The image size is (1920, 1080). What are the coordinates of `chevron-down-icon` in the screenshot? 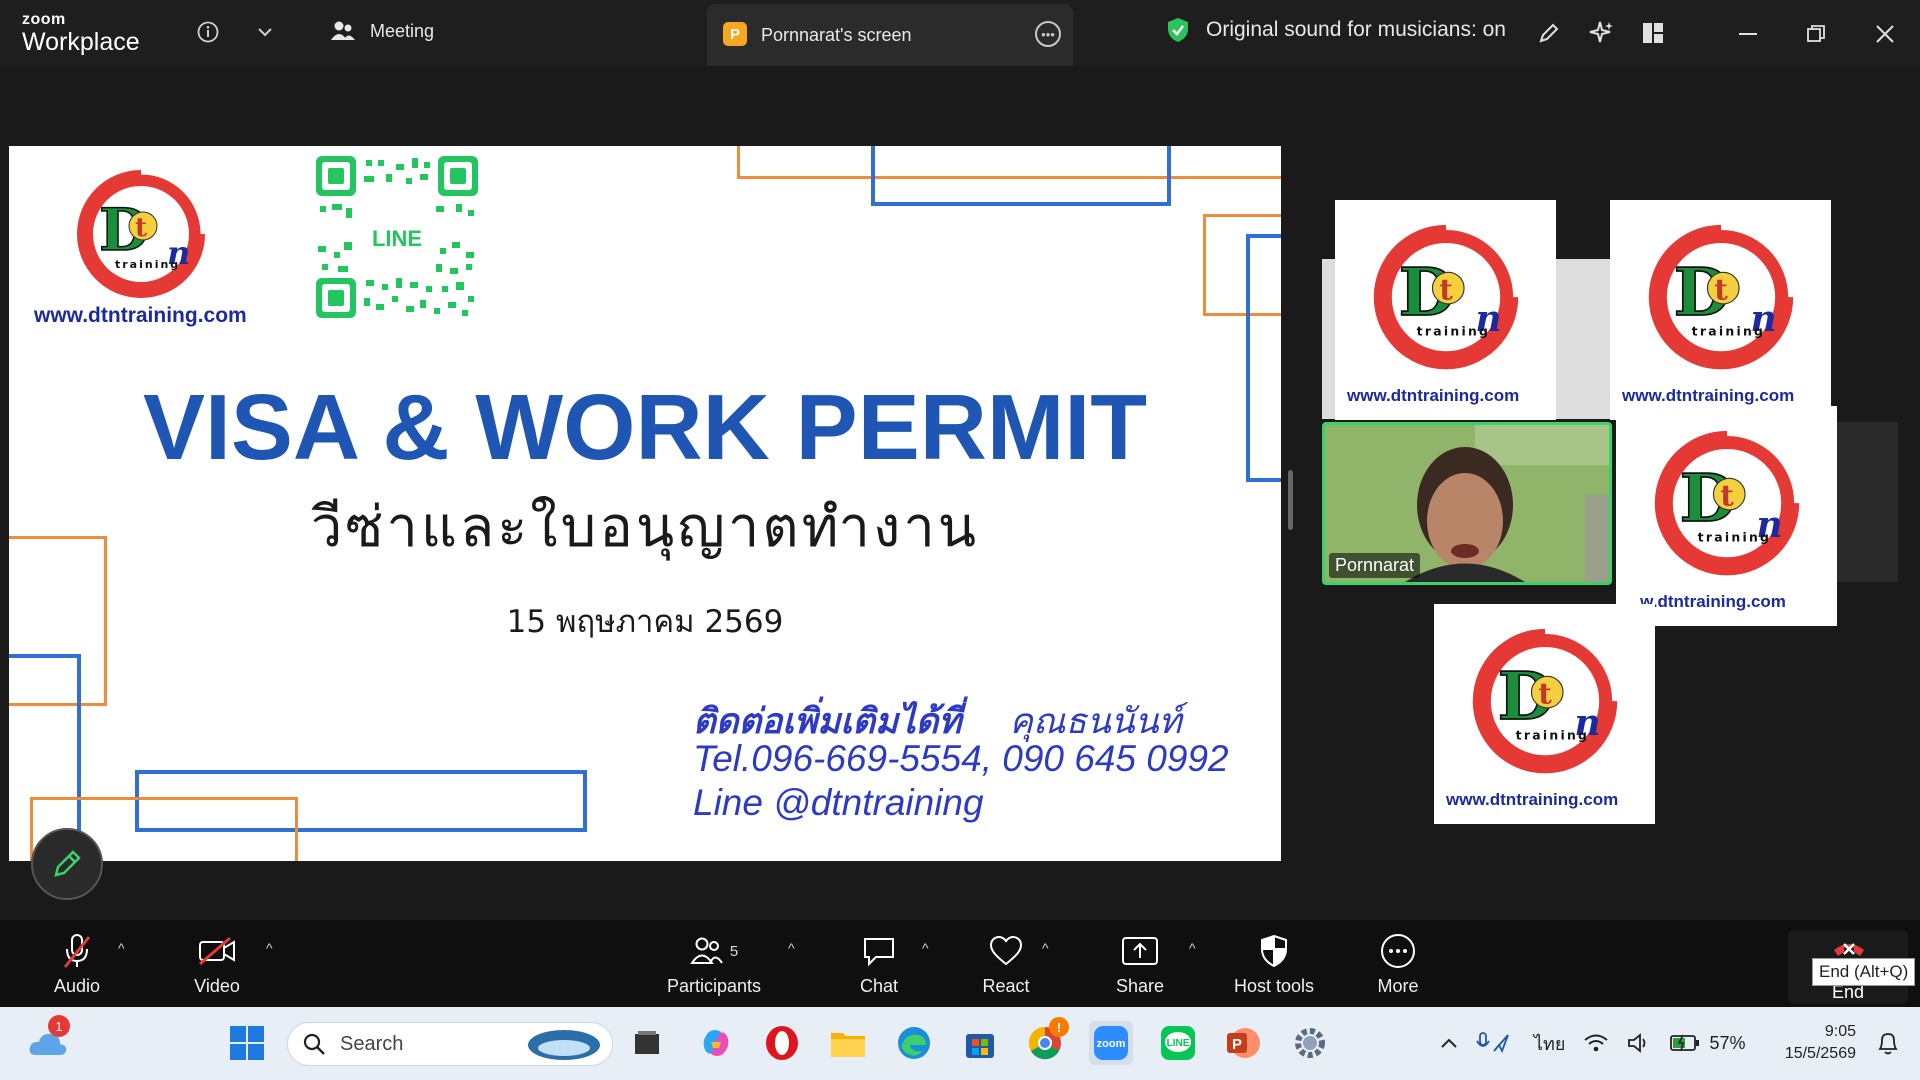 It's located at (265, 32).